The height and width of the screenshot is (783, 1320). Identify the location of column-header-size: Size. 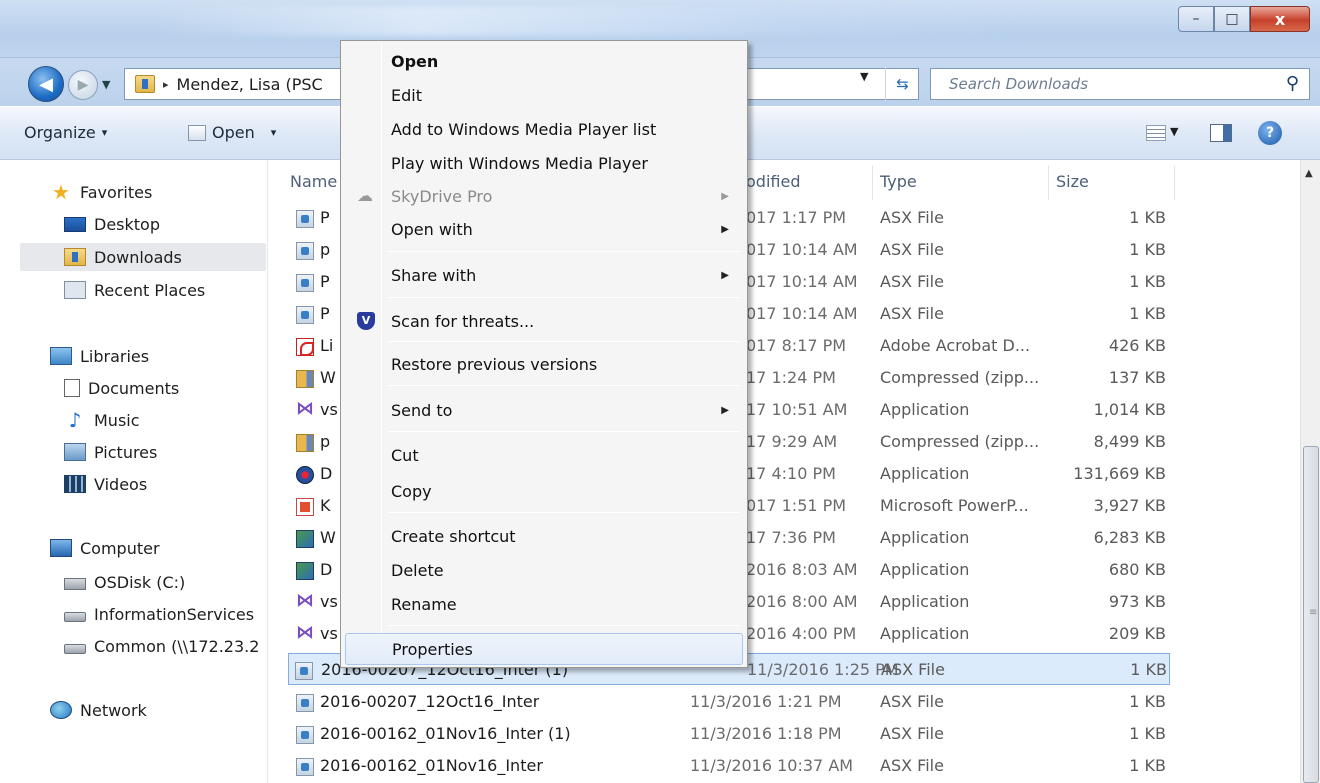
(1072, 181).